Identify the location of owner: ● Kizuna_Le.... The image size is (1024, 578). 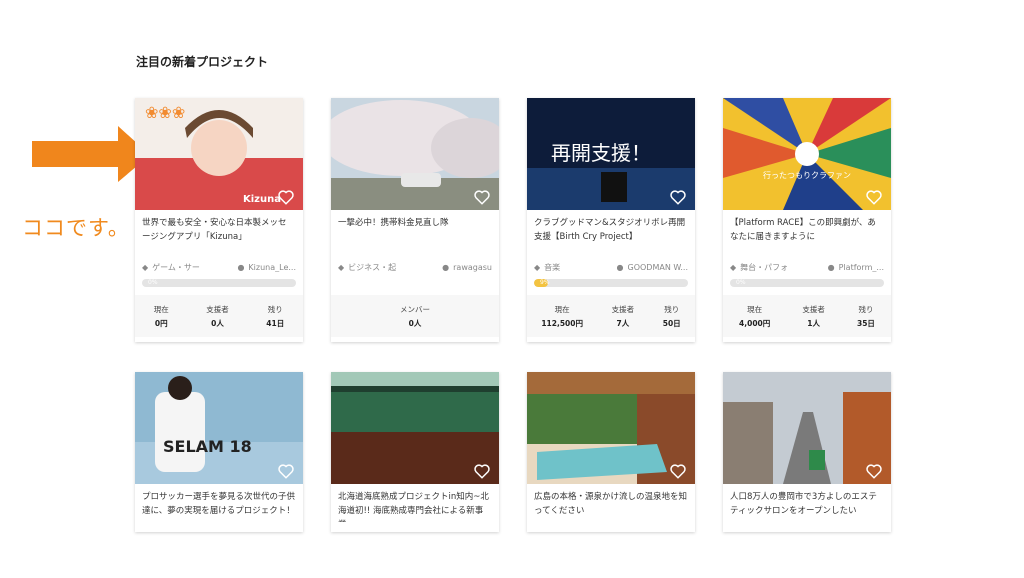
(266, 267).